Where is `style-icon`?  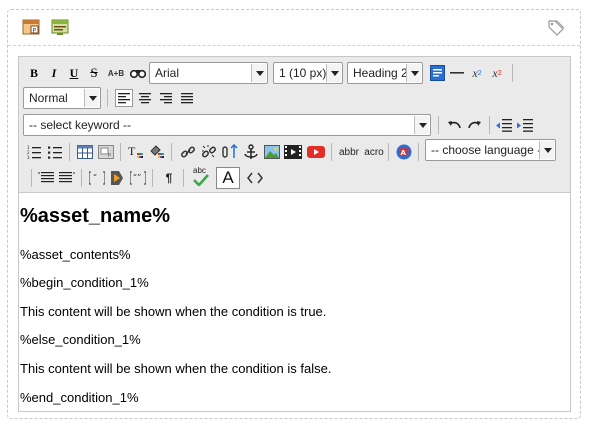
style-icon is located at coordinates (46, 178).